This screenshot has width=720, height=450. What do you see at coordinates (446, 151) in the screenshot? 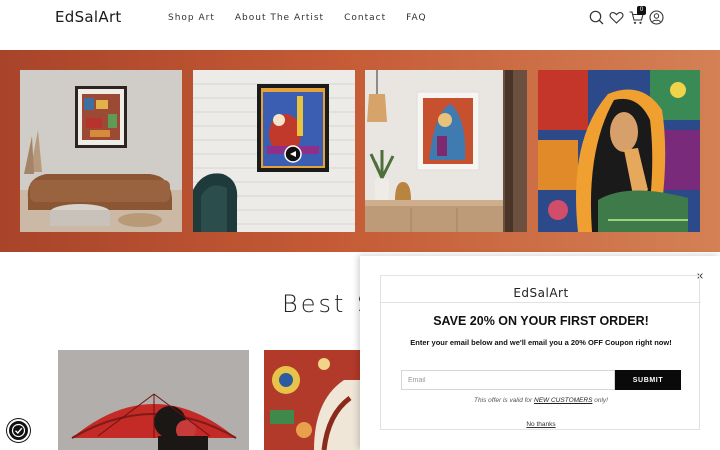
I see `banner-image-cabinet` at bounding box center [446, 151].